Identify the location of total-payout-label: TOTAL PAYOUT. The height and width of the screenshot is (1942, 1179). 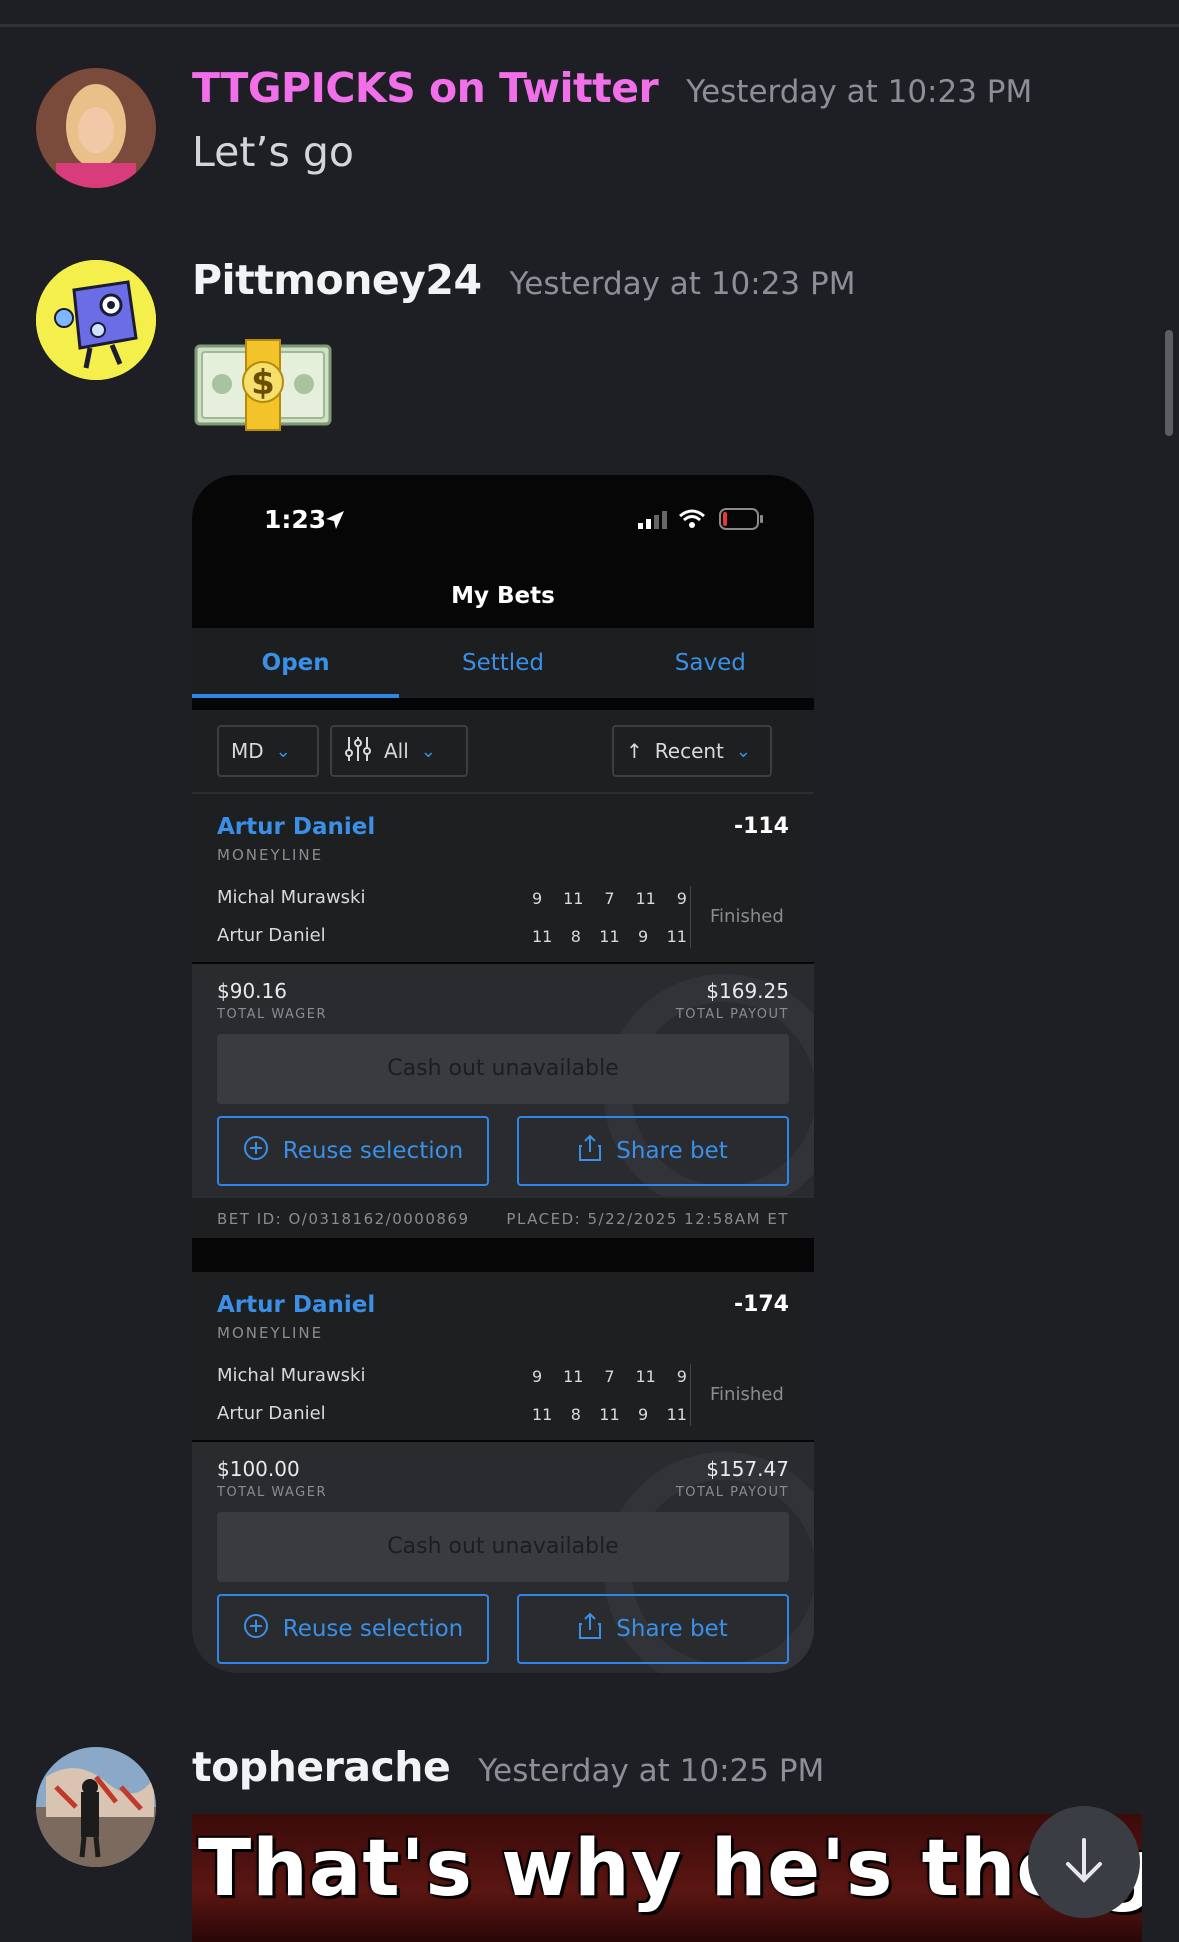
(732, 1492).